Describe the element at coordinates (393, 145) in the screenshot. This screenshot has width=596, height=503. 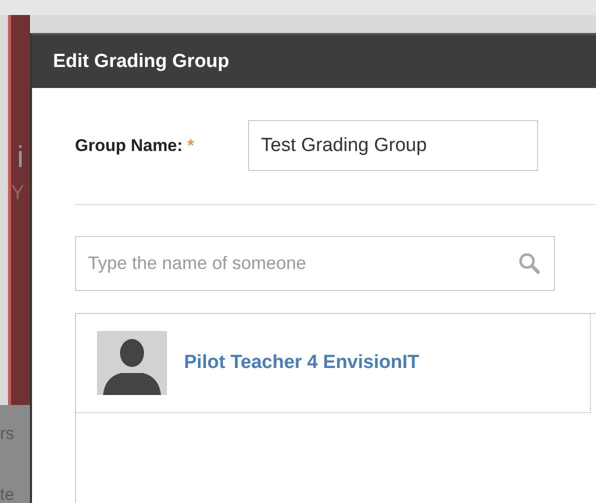
I see `group-name-field: Test Grading Group` at that location.